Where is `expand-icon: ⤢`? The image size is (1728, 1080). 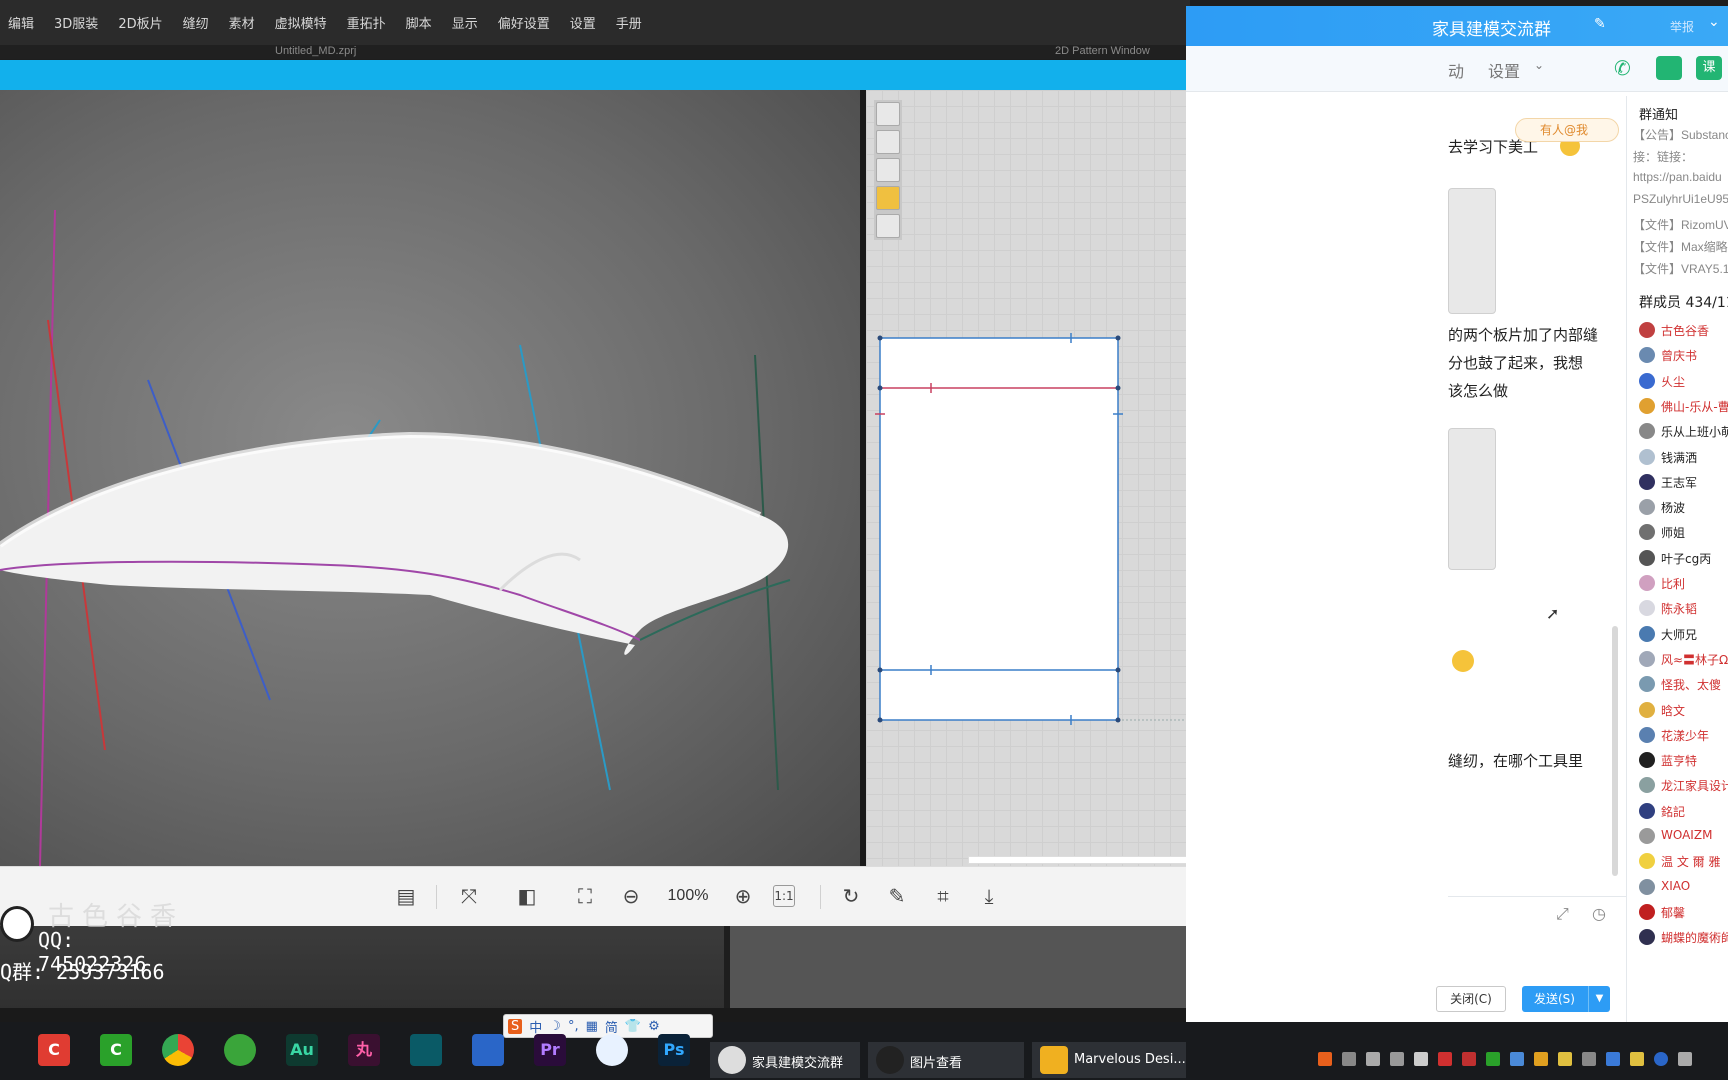 expand-icon: ⤢ is located at coordinates (1562, 914).